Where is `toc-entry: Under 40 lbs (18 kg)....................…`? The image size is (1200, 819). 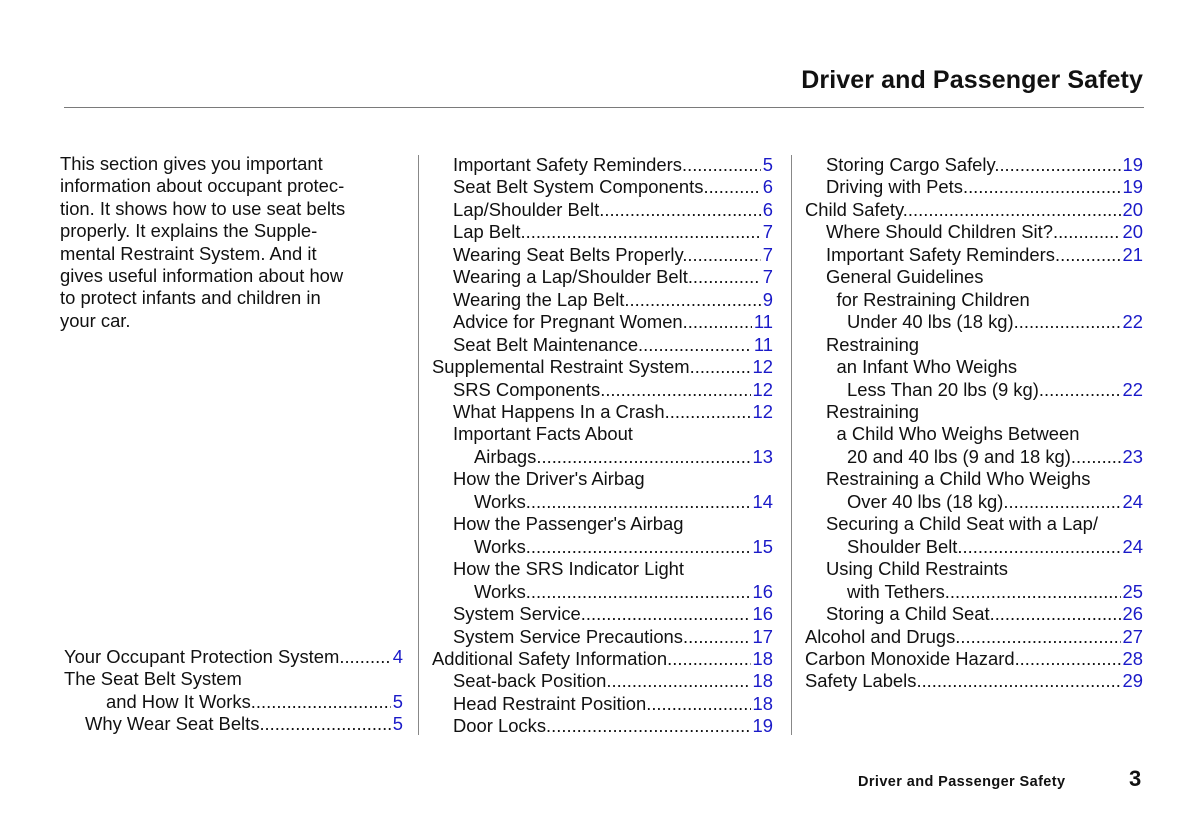
toc-entry: Under 40 lbs (18 kg)....................… is located at coordinates (974, 322).